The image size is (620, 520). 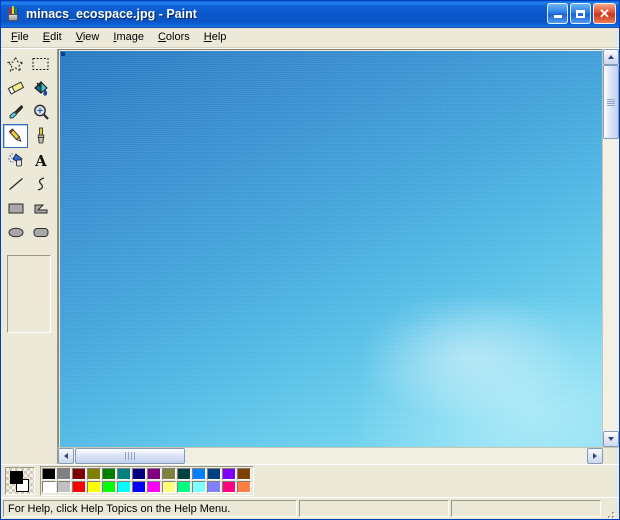 I want to click on tool-pencil, so click(x=15, y=136).